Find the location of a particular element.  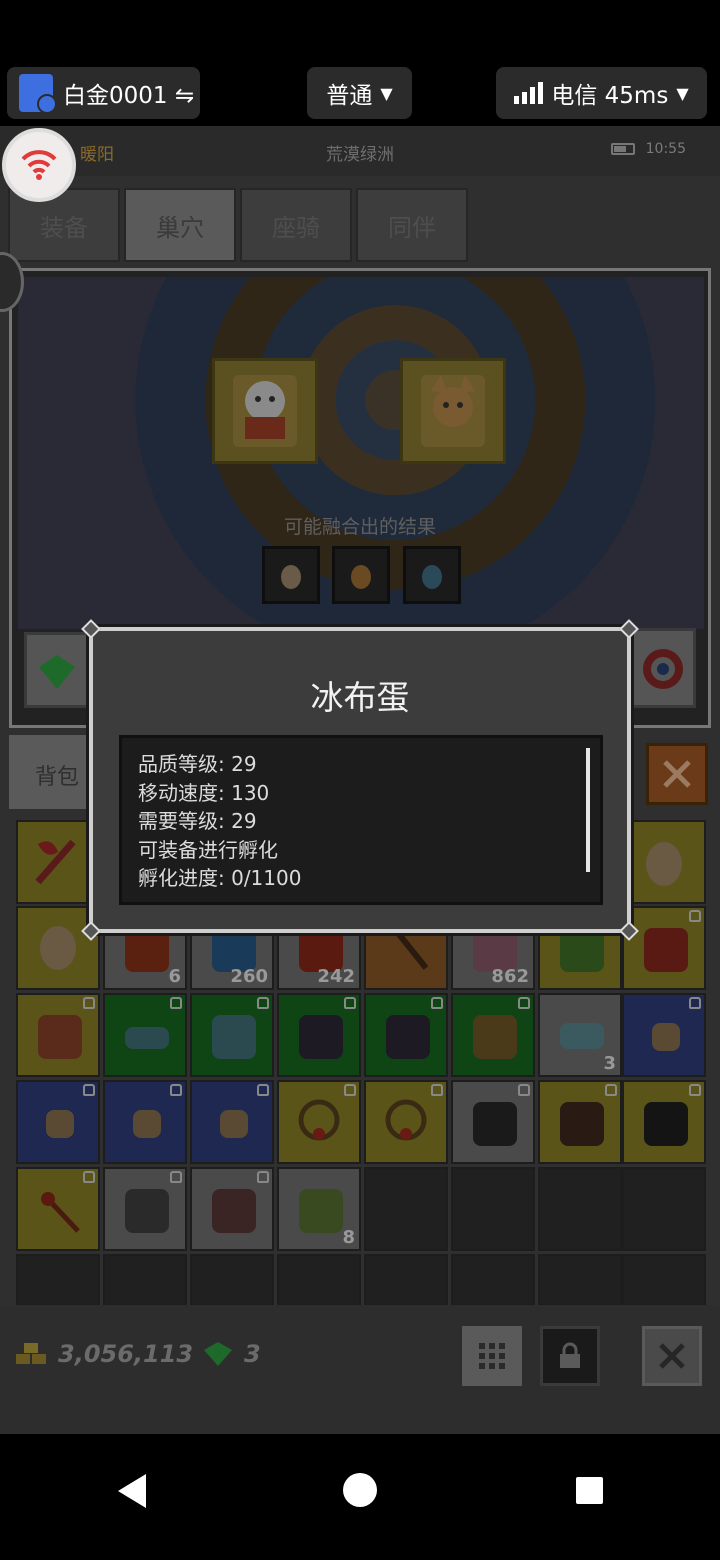

tab-backpack: 背包 is located at coordinates (54, 772).